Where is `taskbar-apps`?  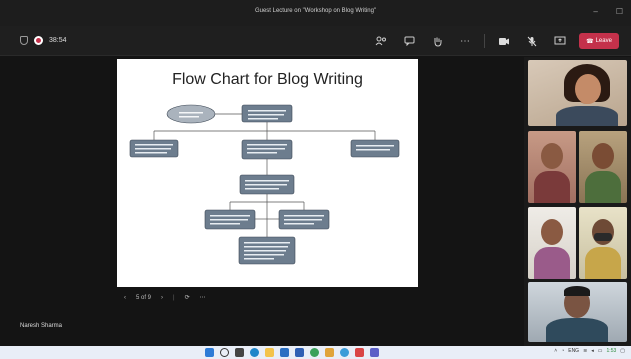
taskbar-apps is located at coordinates (292, 352).